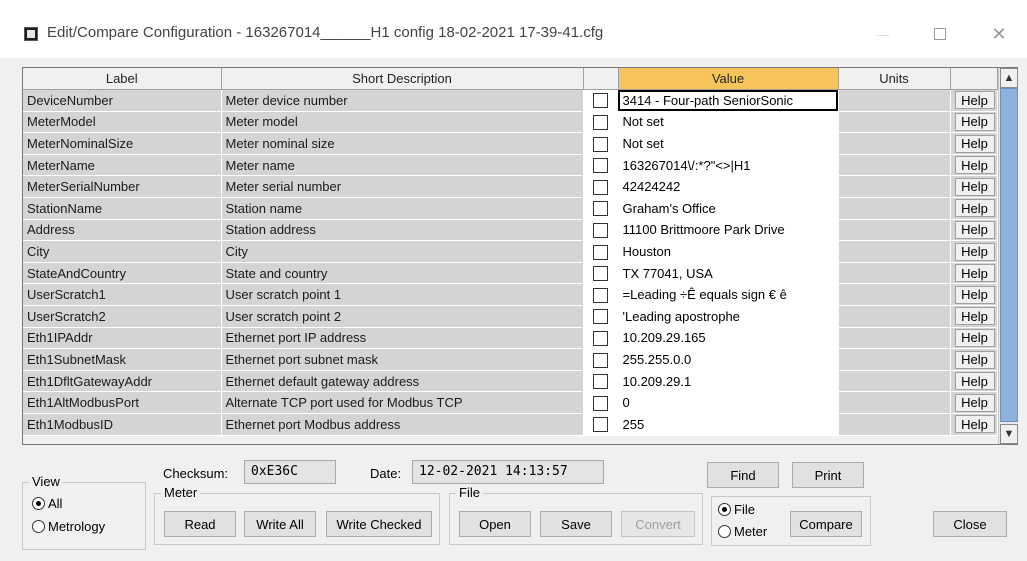 The width and height of the screenshot is (1027, 561). What do you see at coordinates (728, 100) in the screenshot?
I see `cell-value: 3414 - Four-path SeniorSonic` at bounding box center [728, 100].